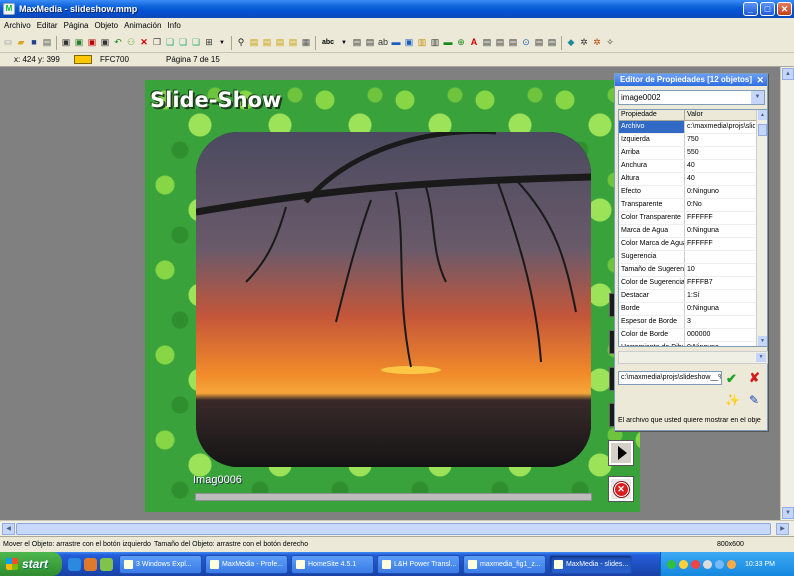 The height and width of the screenshot is (576, 794). Describe the element at coordinates (74, 564) in the screenshot. I see `ie-icon` at that location.